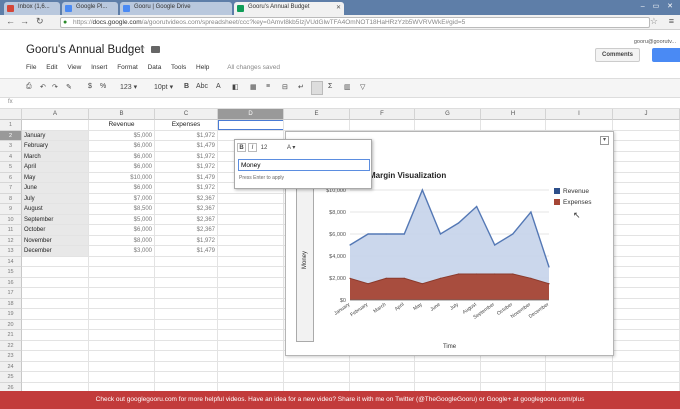  I want to click on doc-title: Gooru's Annual Budget, so click(85, 50).